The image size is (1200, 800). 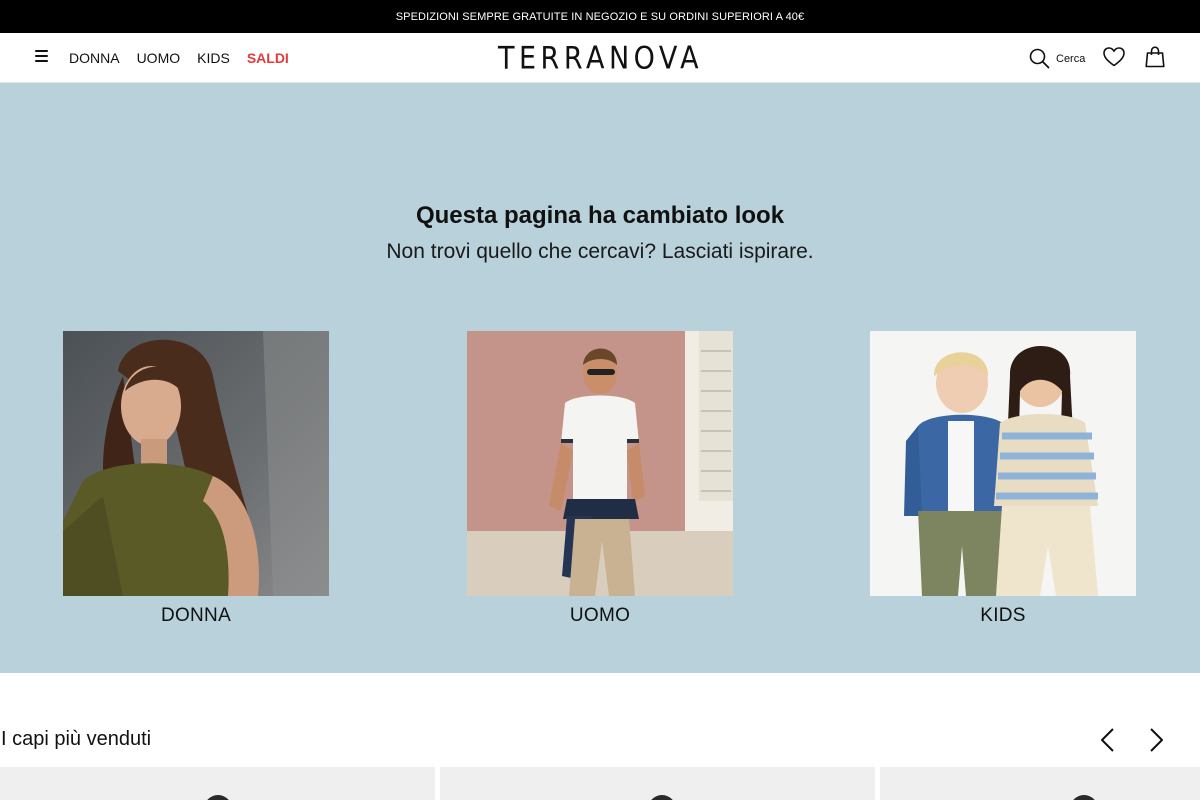 I want to click on category-label-donna: DONNA, so click(x=196, y=616).